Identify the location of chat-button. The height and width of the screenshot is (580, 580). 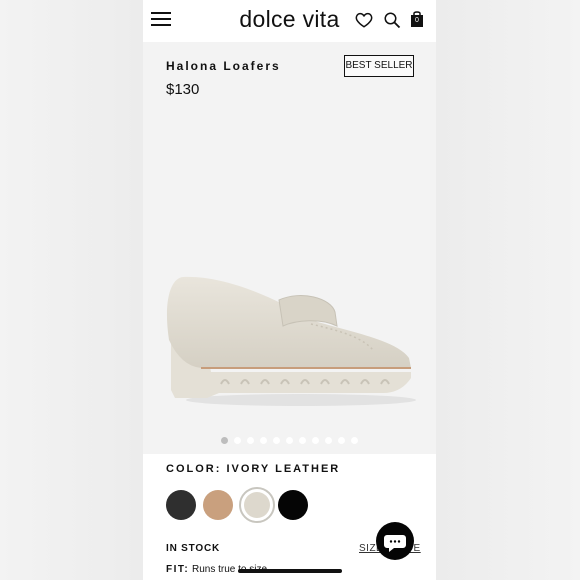
(395, 541).